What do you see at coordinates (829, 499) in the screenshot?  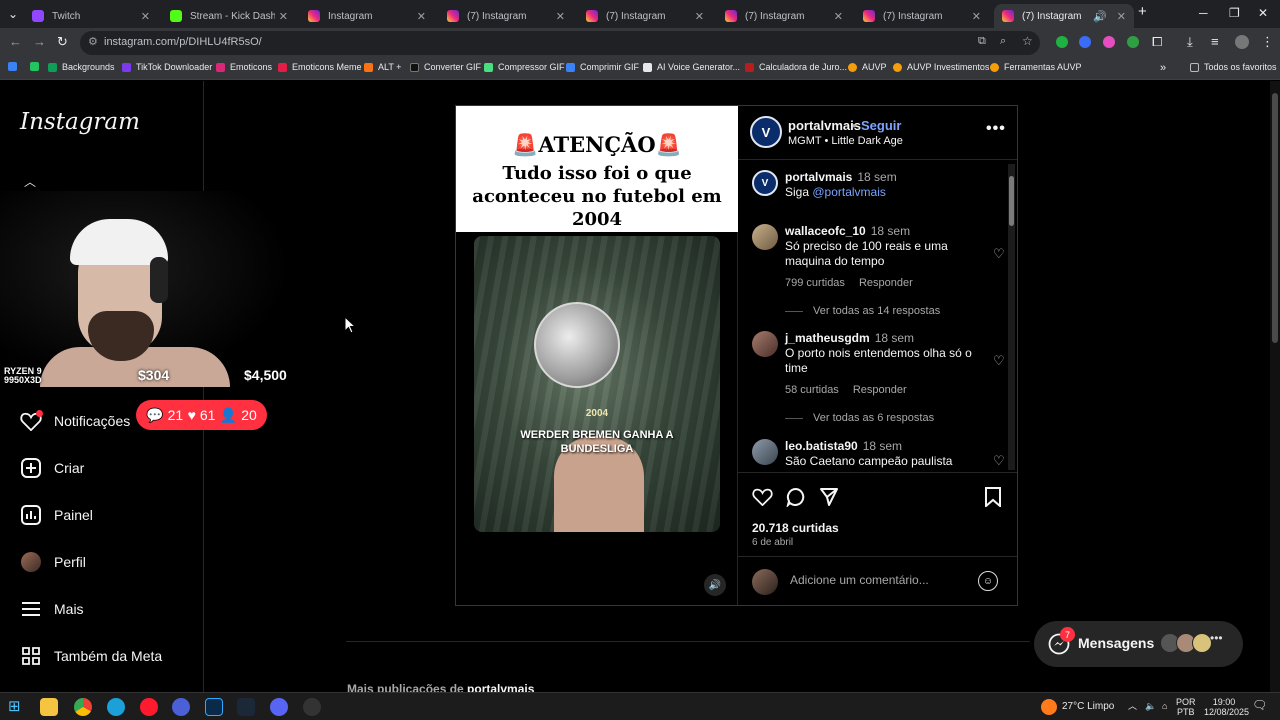 I see `share-icon` at bounding box center [829, 499].